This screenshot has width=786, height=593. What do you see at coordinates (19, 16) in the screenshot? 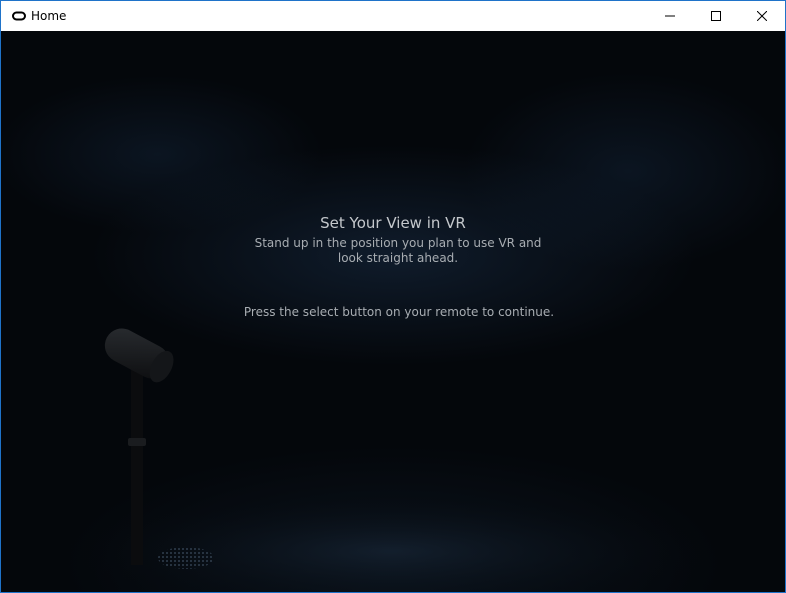
I see `oculus-ring-icon` at bounding box center [19, 16].